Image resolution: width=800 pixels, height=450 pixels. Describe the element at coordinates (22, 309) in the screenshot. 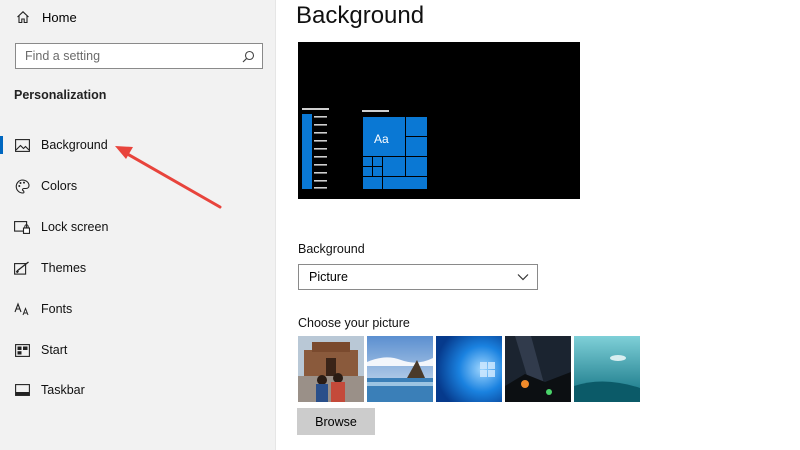

I see `font-icon` at that location.